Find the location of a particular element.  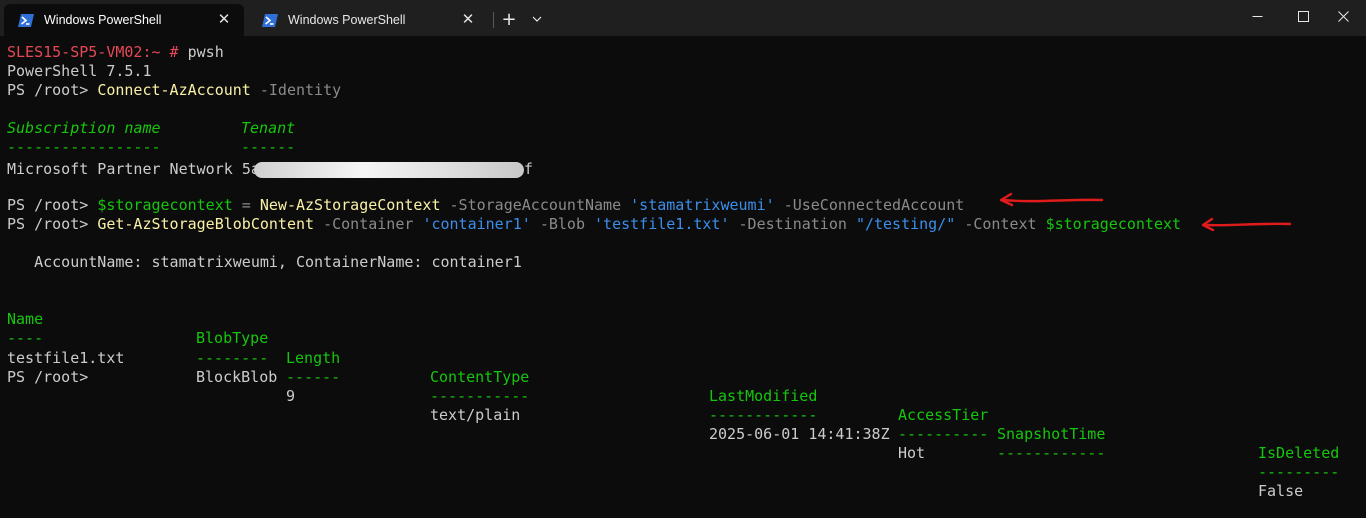

parameter: -UseConnectedAccount is located at coordinates (874, 204).